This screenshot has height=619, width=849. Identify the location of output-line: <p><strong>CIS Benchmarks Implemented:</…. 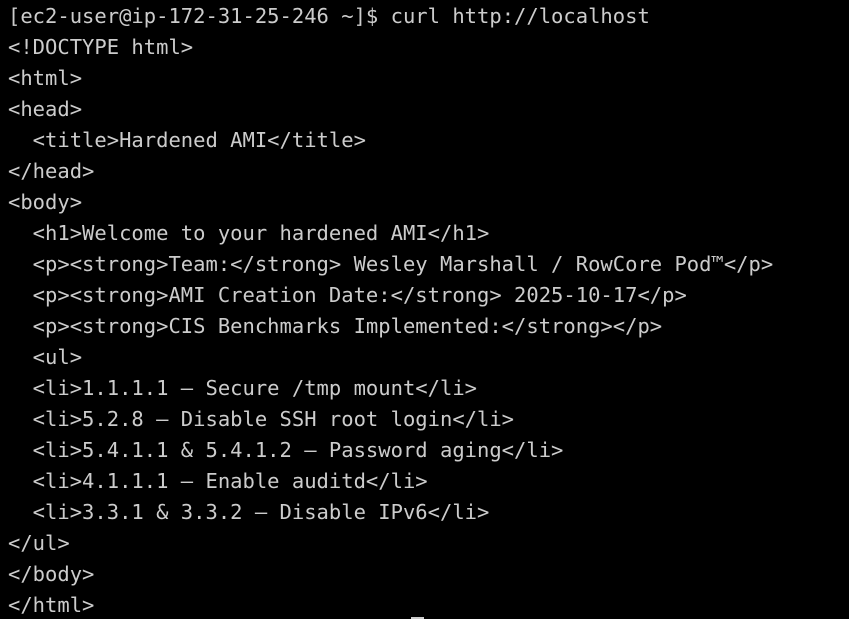
(335, 326).